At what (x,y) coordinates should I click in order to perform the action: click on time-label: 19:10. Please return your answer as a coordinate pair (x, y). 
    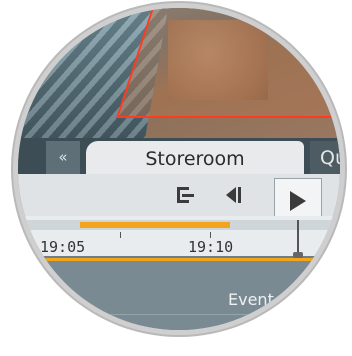
    Looking at the image, I should click on (211, 247).